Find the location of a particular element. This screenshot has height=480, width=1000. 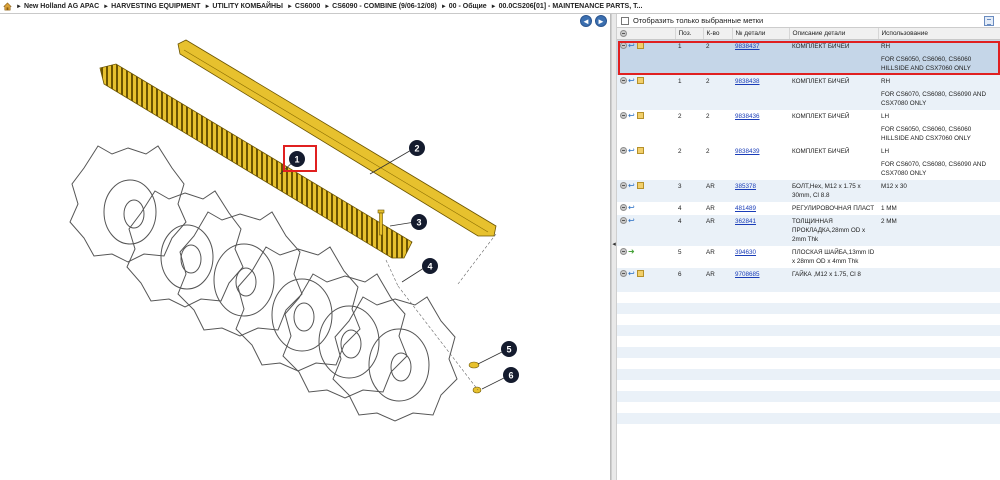

table-row: ↩ 6 AR 9708685 ГАЙКА ,M12 x 1.75, Cl 8 is located at coordinates (808, 274).